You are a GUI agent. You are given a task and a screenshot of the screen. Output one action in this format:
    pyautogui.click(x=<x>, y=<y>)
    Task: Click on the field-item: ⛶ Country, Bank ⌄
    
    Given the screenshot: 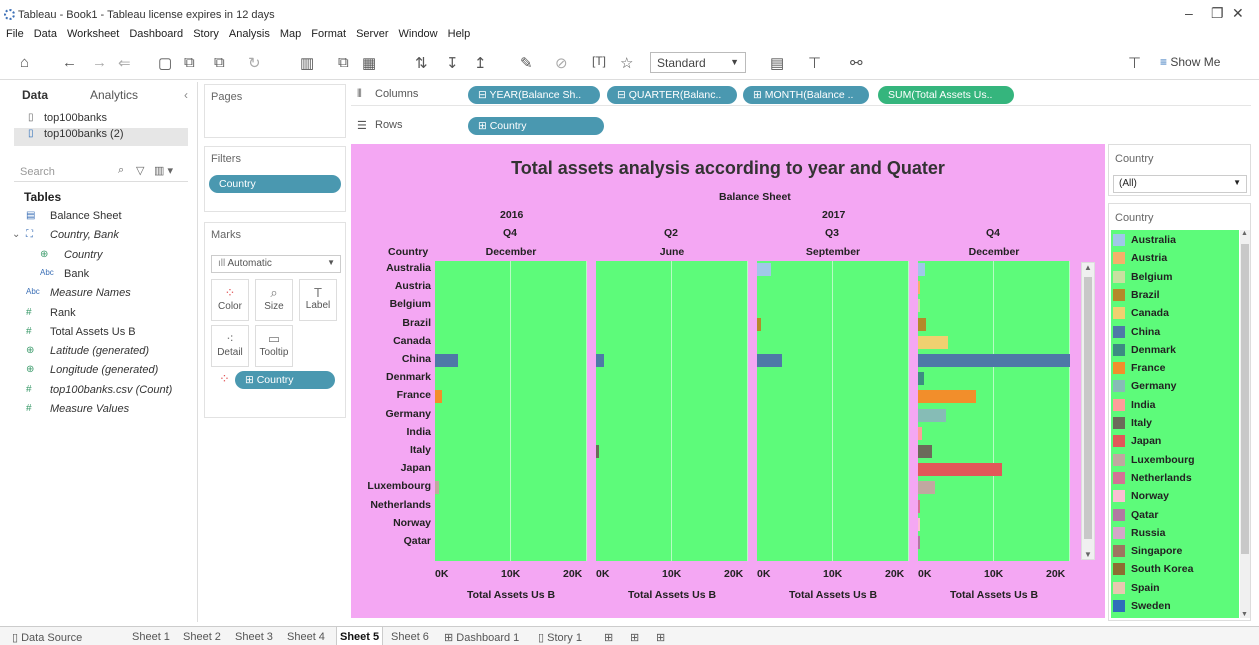 What is the action you would take?
    pyautogui.click(x=99, y=238)
    